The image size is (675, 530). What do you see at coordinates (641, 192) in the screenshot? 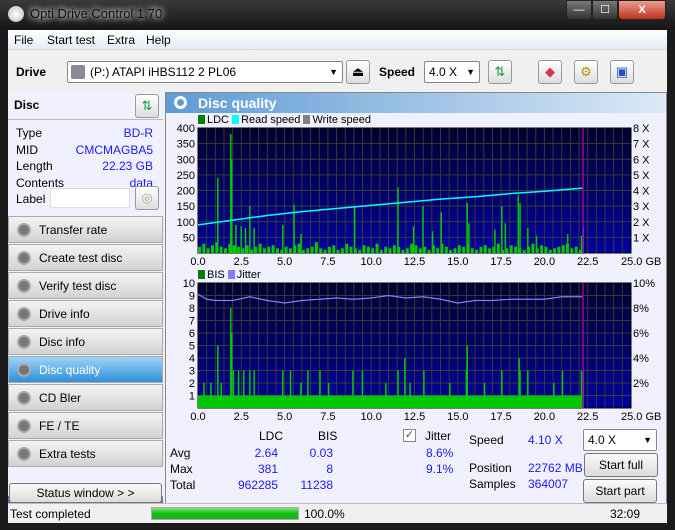
I see `y2-tick-label: 4 X` at bounding box center [641, 192].